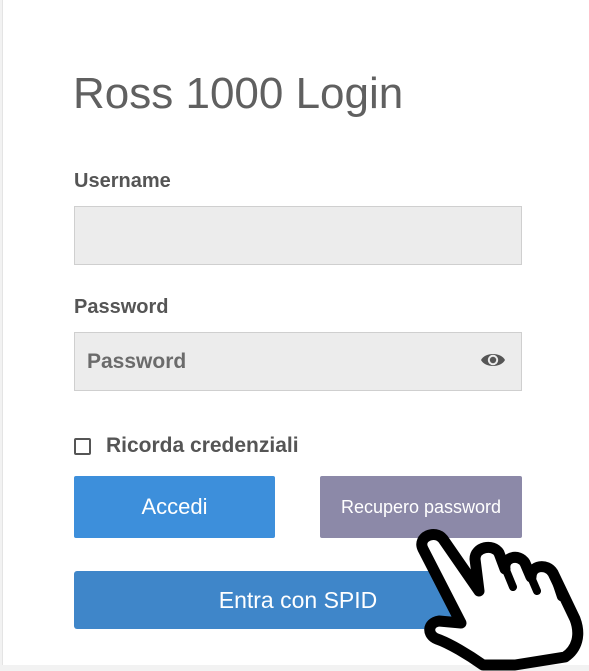 The height and width of the screenshot is (671, 589). I want to click on remember-checkbox, so click(82, 446).